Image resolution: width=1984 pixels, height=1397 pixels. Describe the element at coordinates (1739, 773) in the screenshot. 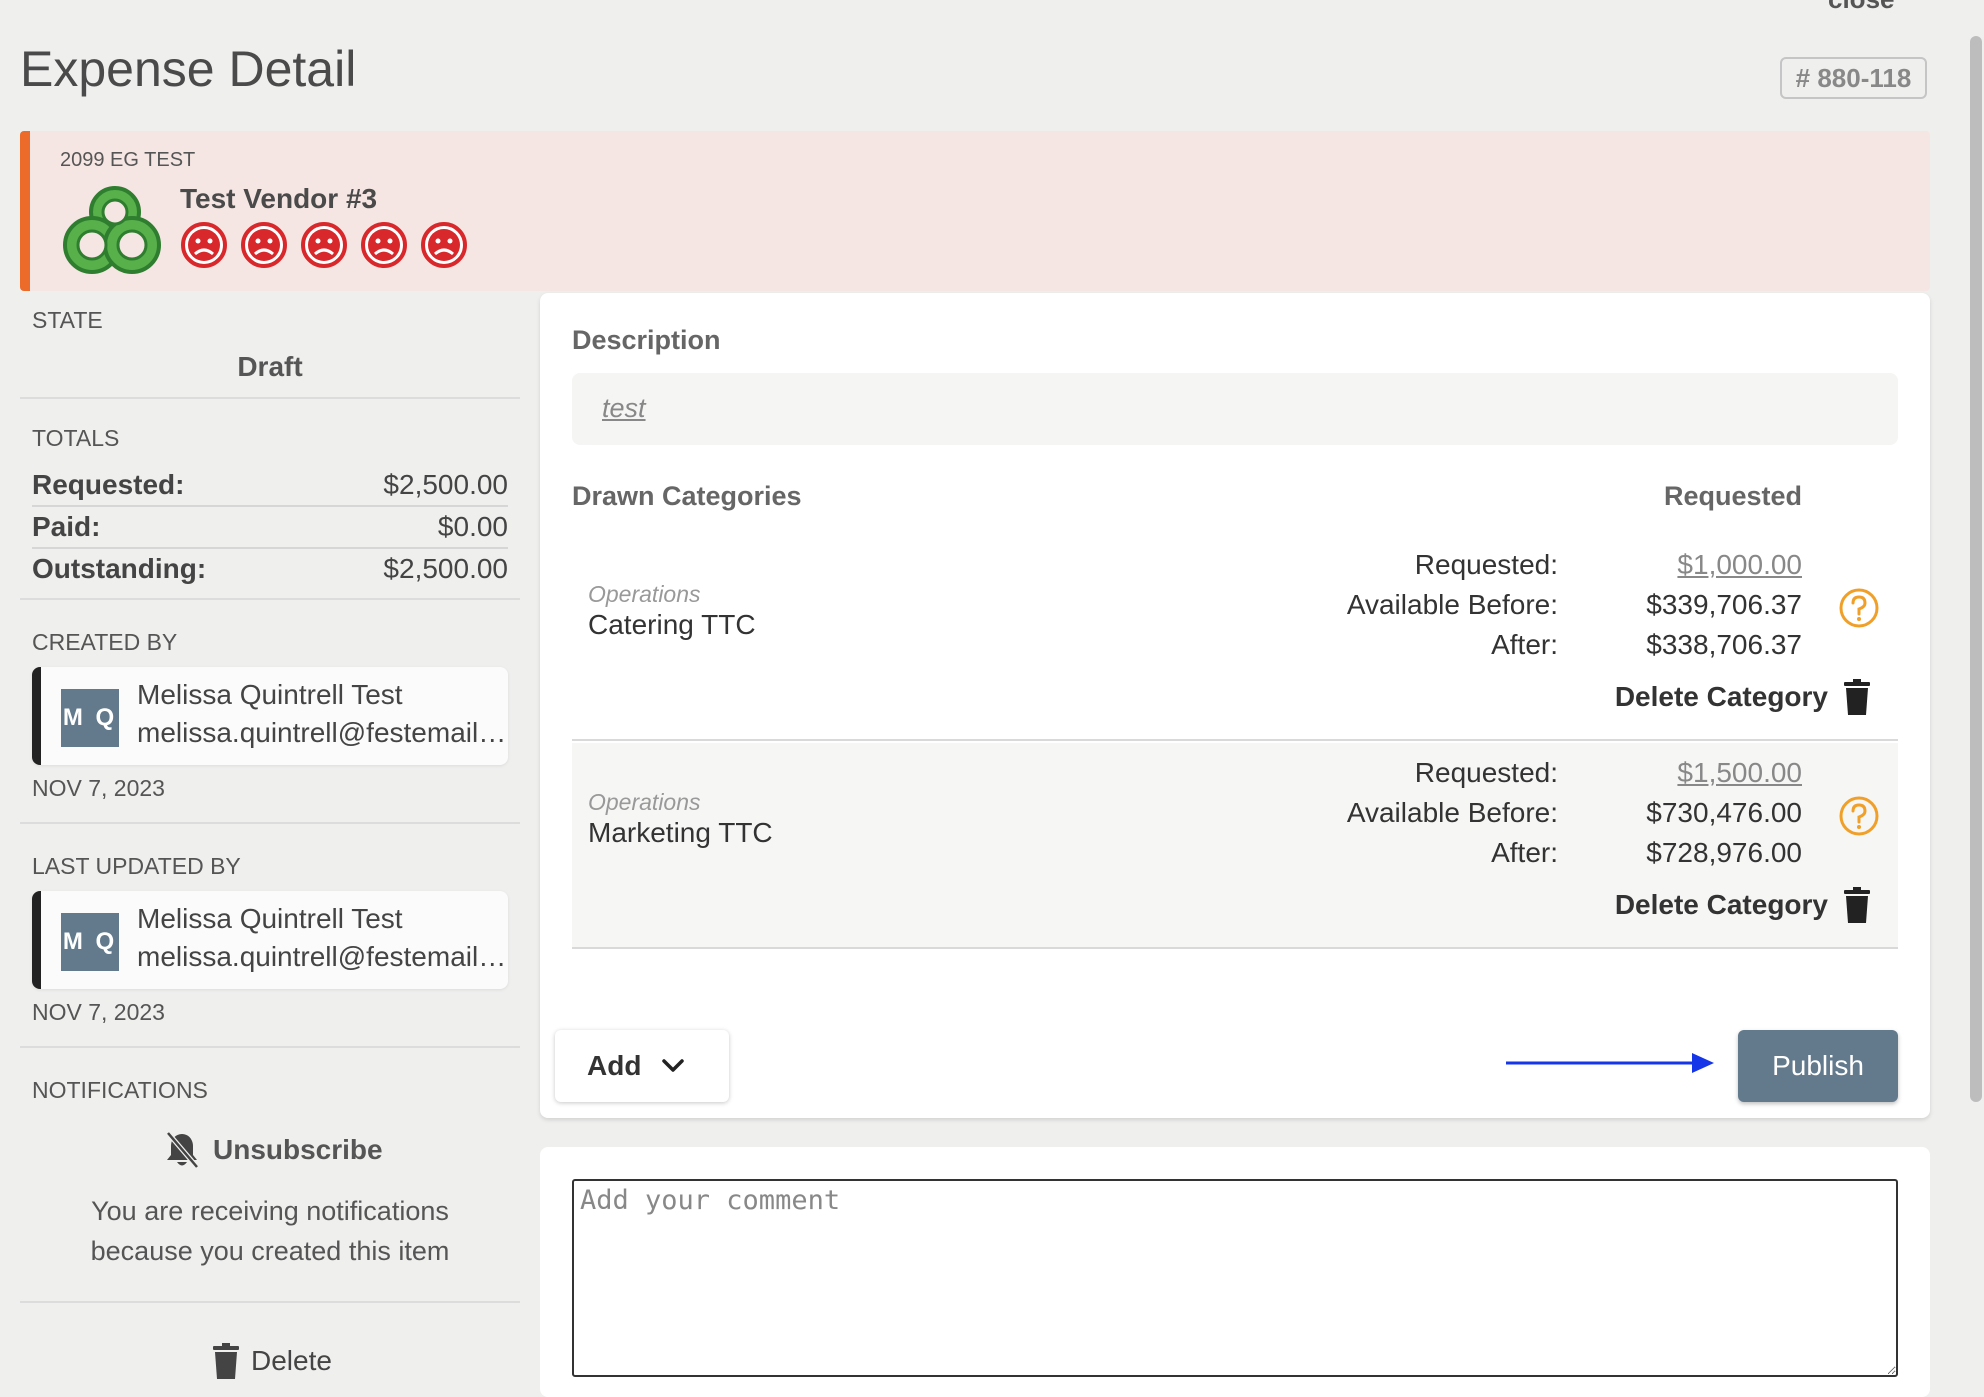

I see `requested-amount-link: $1,500.00` at that location.